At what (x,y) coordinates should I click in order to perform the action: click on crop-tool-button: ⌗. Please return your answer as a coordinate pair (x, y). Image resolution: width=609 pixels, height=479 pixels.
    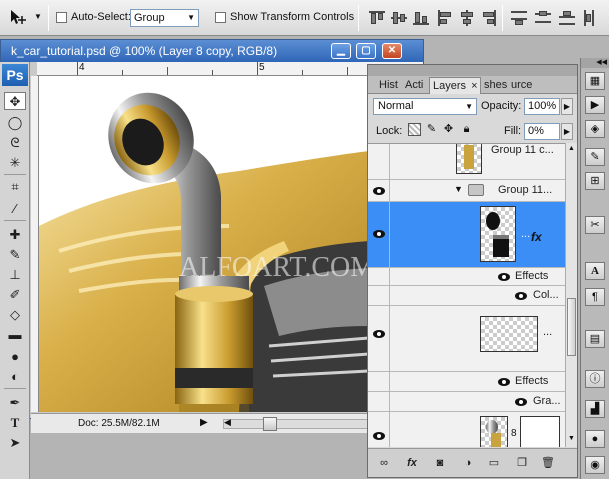
    Looking at the image, I should click on (15, 187).